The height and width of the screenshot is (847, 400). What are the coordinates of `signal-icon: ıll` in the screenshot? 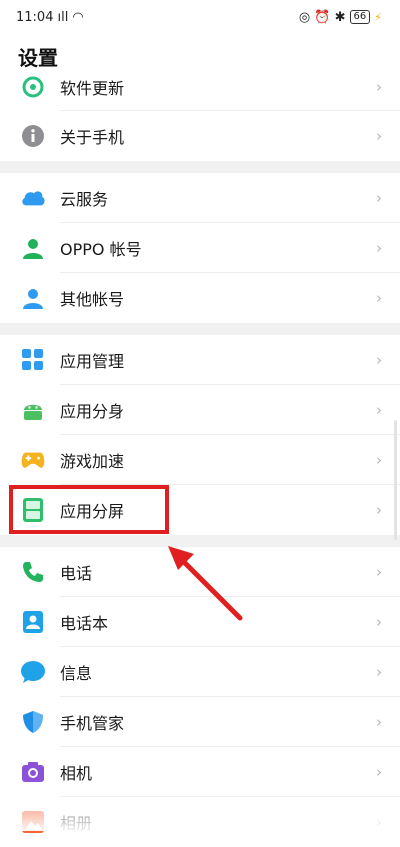 It's located at (63, 17).